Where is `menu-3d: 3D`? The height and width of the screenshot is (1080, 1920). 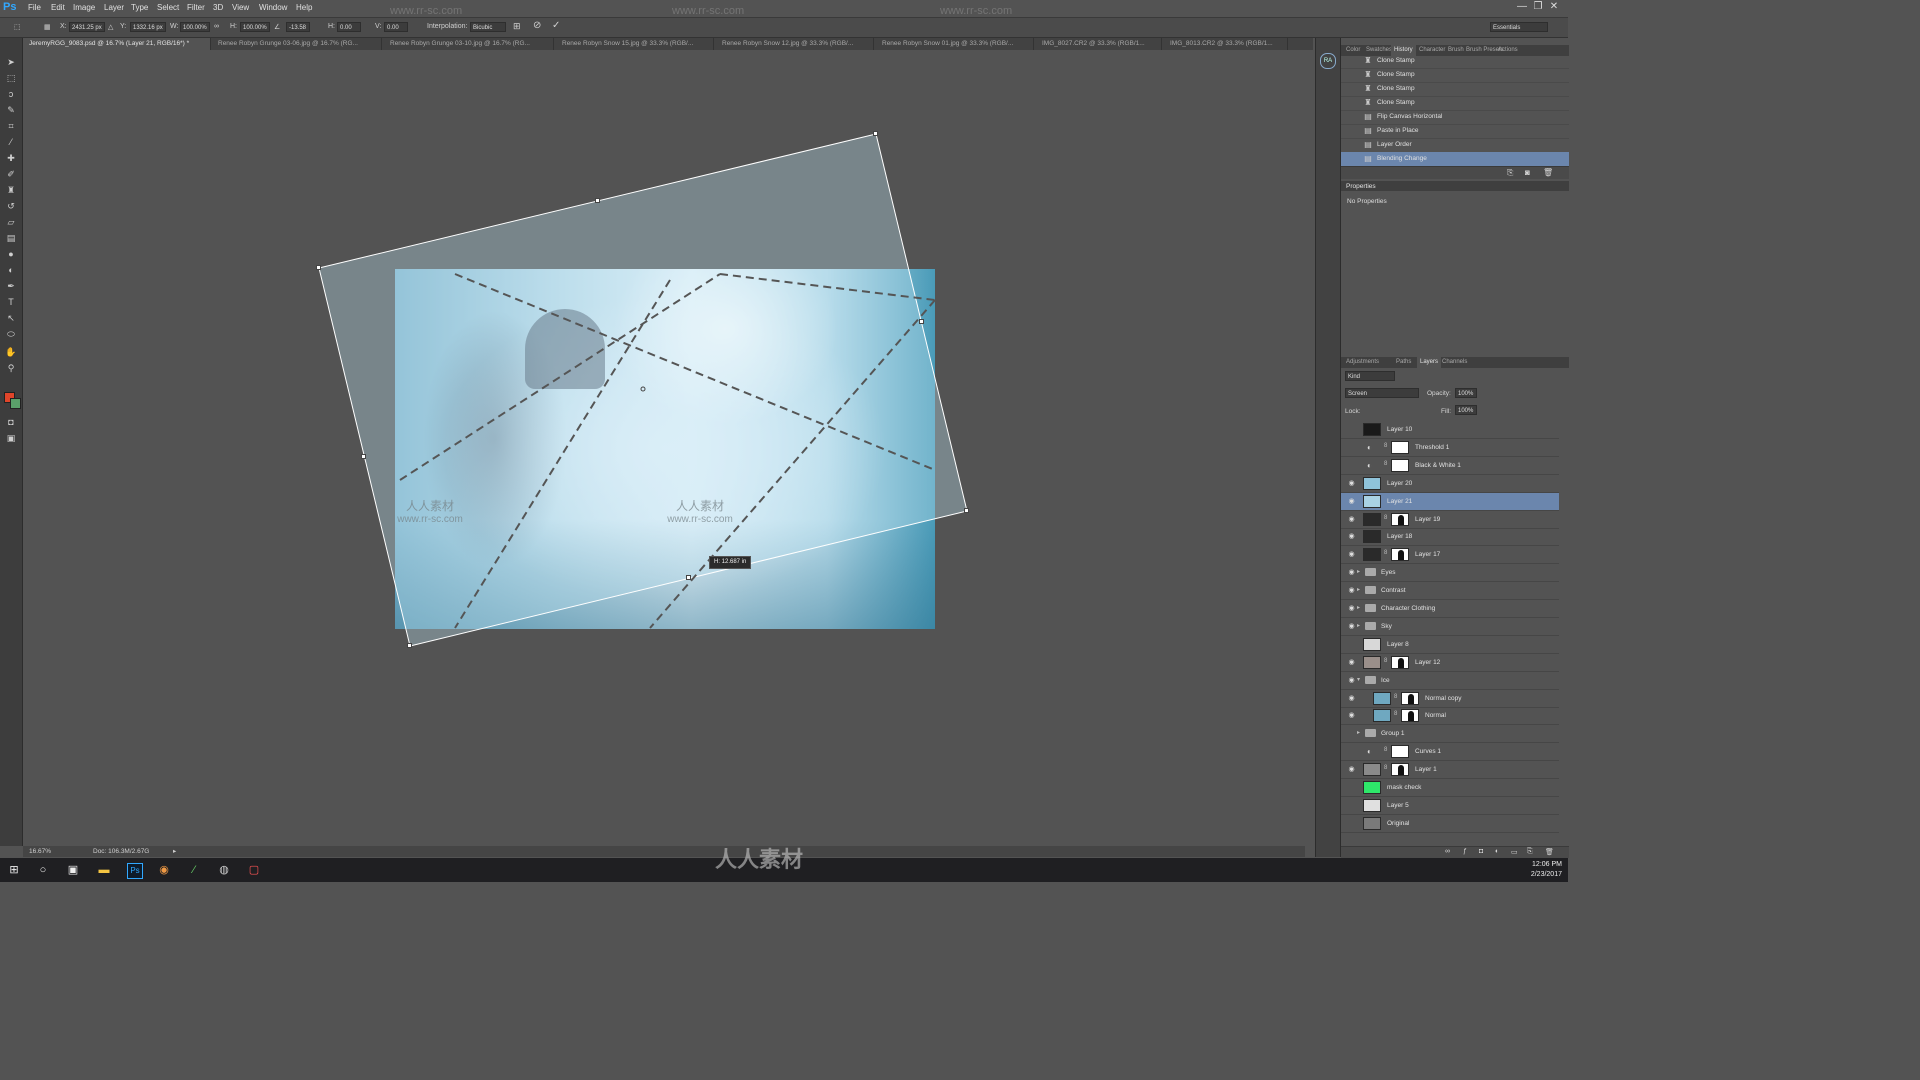 menu-3d: 3D is located at coordinates (218, 7).